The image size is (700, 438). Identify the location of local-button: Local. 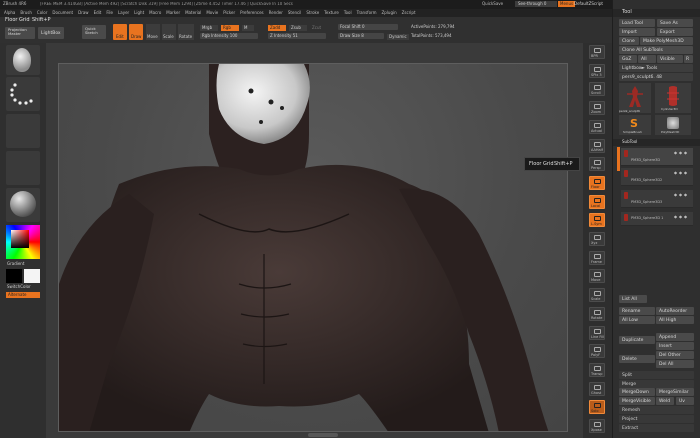
(597, 201).